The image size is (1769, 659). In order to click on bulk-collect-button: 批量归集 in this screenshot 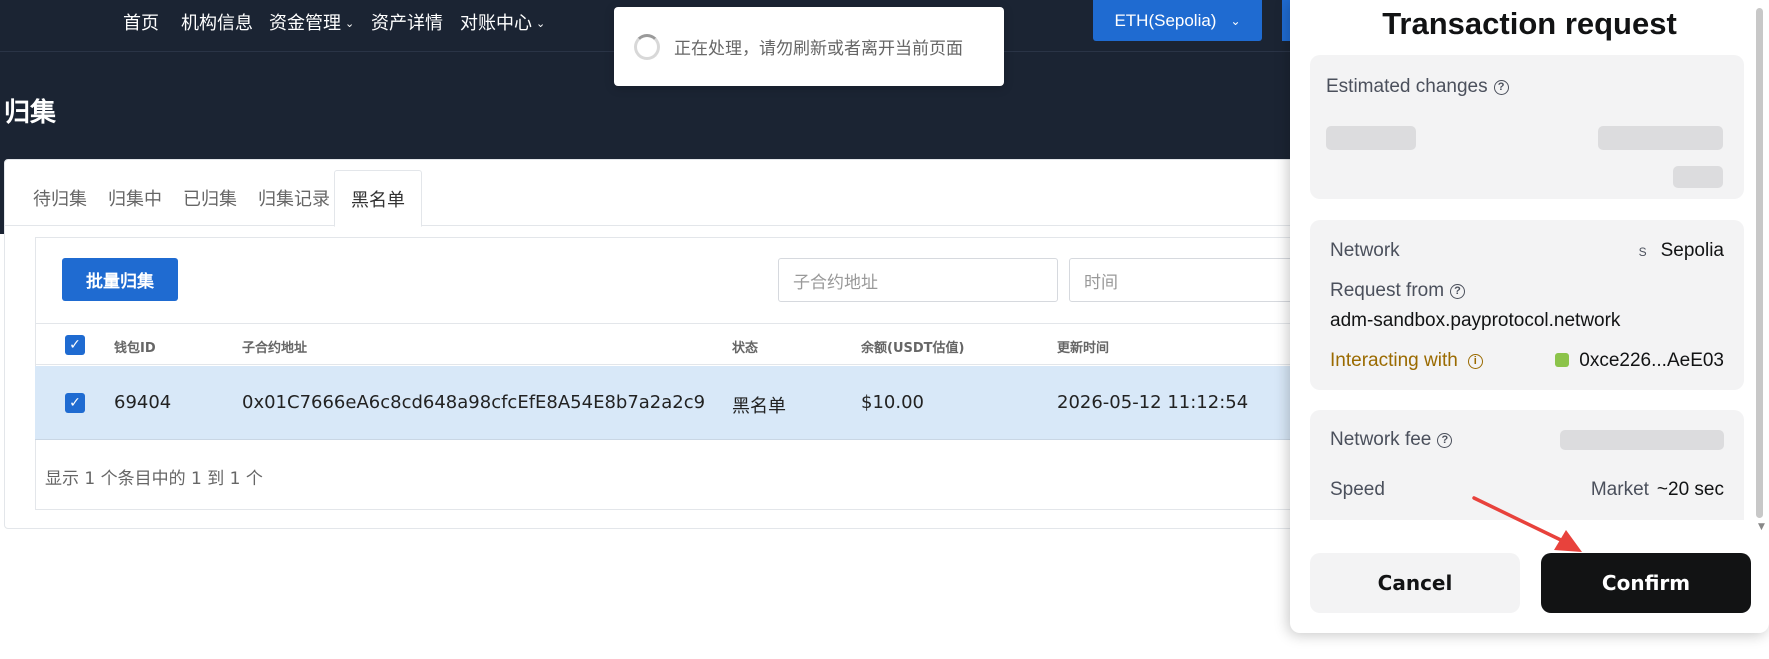, I will do `click(120, 279)`.